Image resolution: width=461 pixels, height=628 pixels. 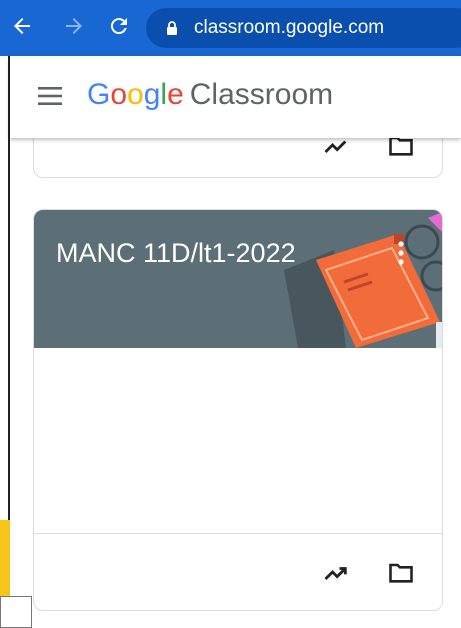 I want to click on back-arrow-icon, so click(x=22, y=26).